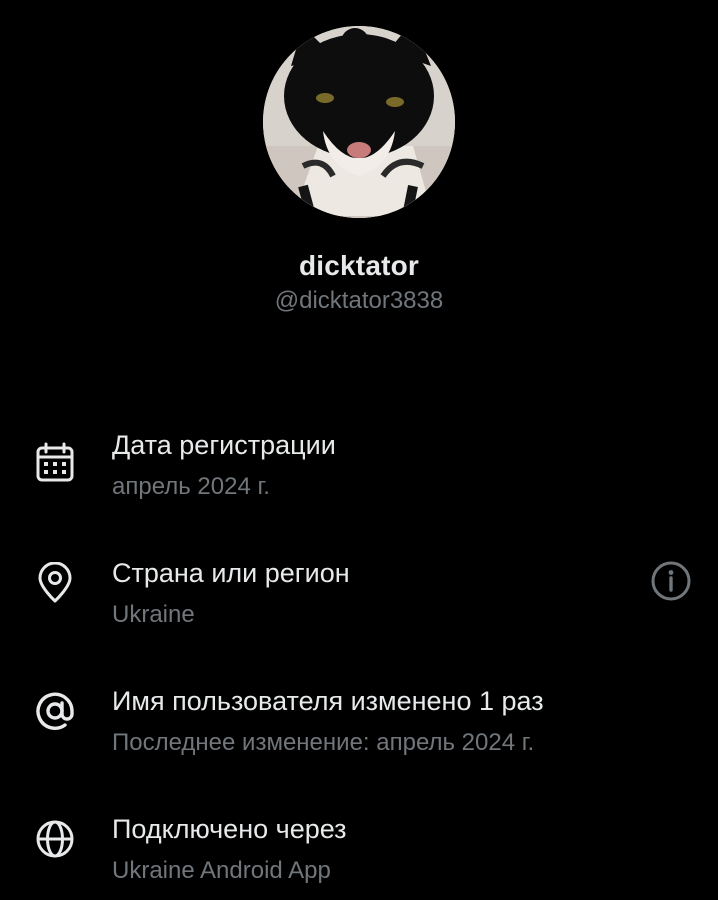  Describe the element at coordinates (231, 573) in the screenshot. I see `country-label: Страна или регион` at that location.